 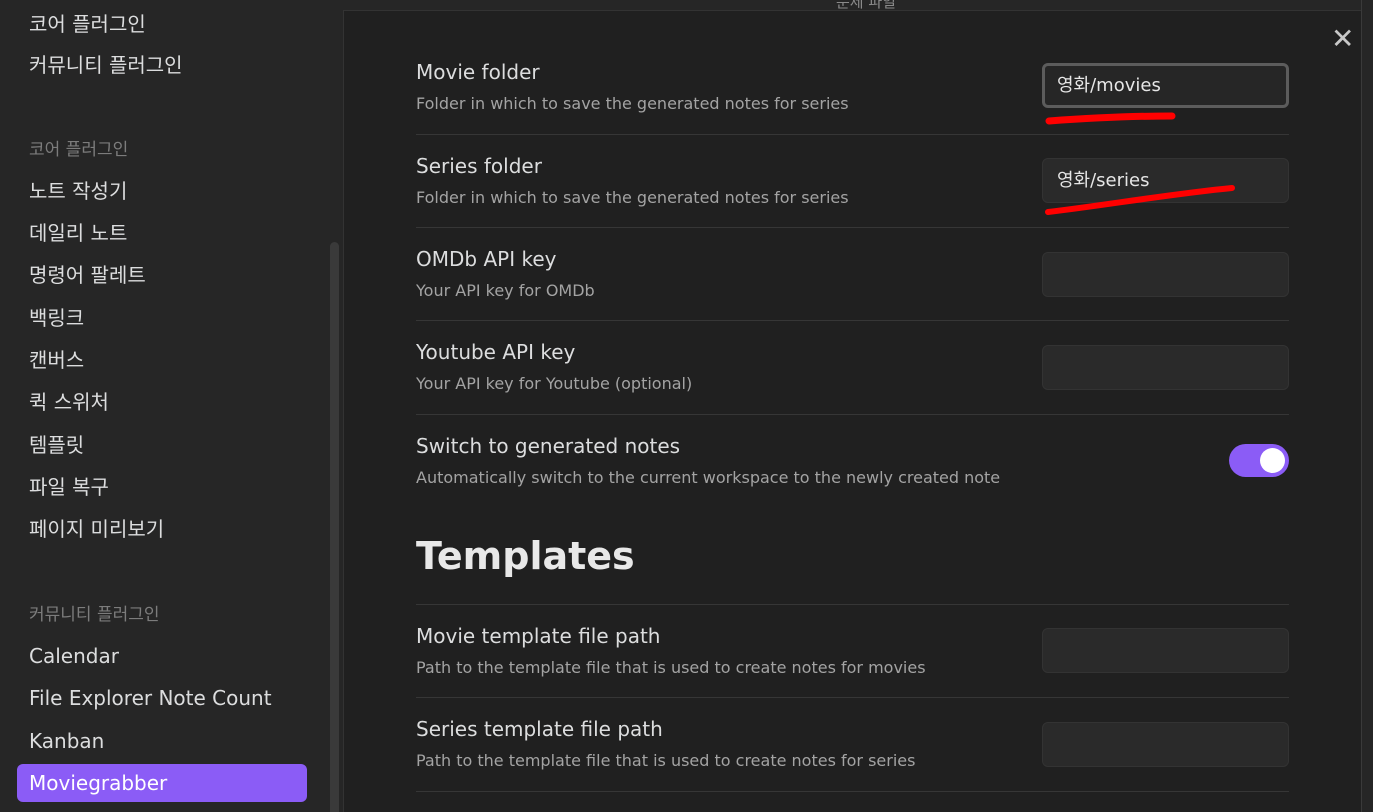 What do you see at coordinates (162, 445) in the screenshot?
I see `sidebar-item-templates: 템플릿` at bounding box center [162, 445].